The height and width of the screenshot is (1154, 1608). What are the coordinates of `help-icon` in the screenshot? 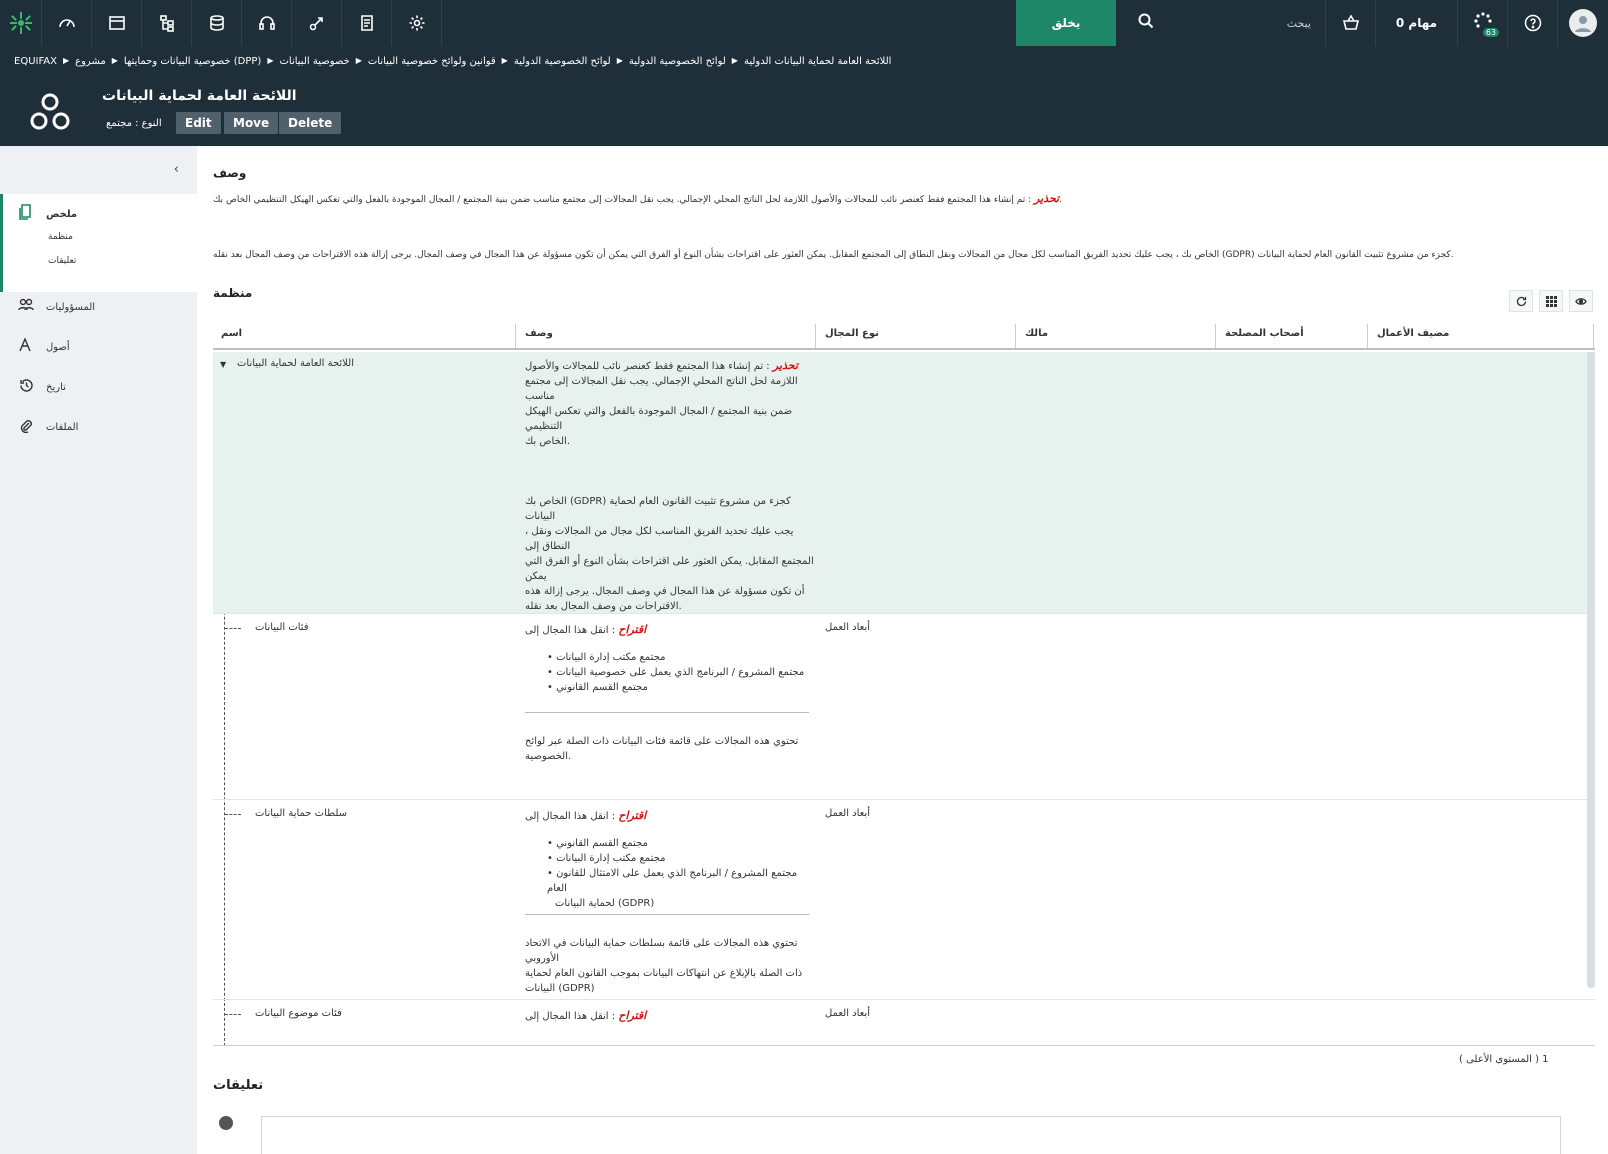 It's located at (1533, 23).